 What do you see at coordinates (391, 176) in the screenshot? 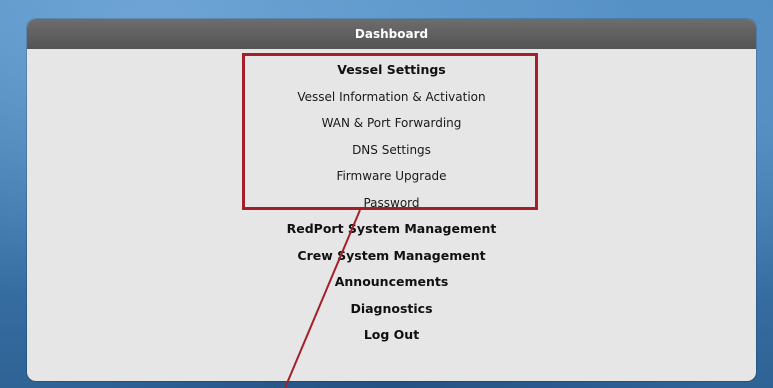
I see `menu-item-firmware-upgrade: Firmware Upgrade` at bounding box center [391, 176].